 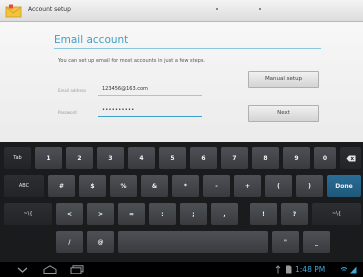 What do you see at coordinates (344, 186) in the screenshot?
I see `done-key: Done` at bounding box center [344, 186].